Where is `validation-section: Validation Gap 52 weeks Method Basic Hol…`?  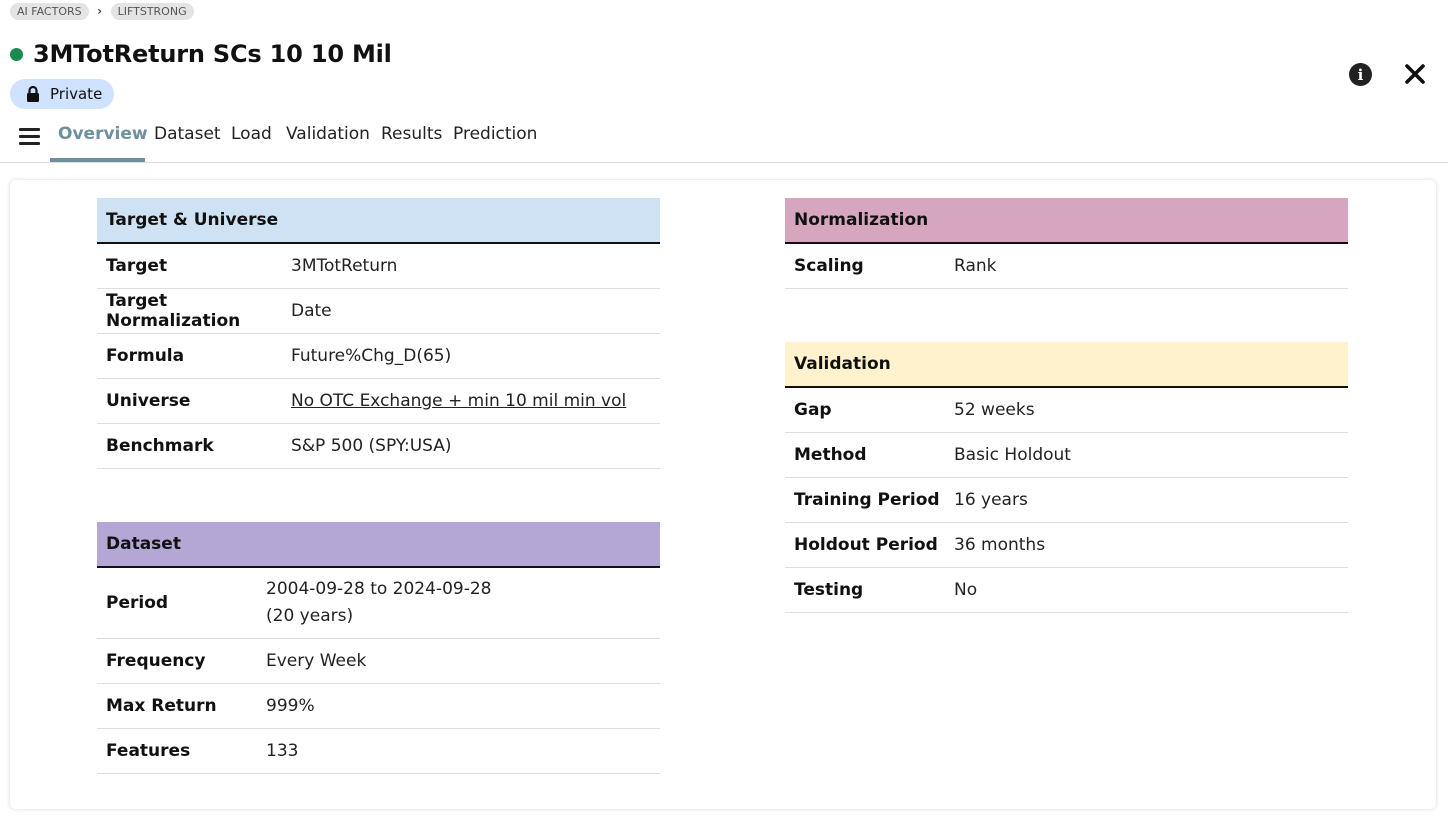
validation-section: Validation Gap 52 weeks Method Basic Hol… is located at coordinates (1066, 477).